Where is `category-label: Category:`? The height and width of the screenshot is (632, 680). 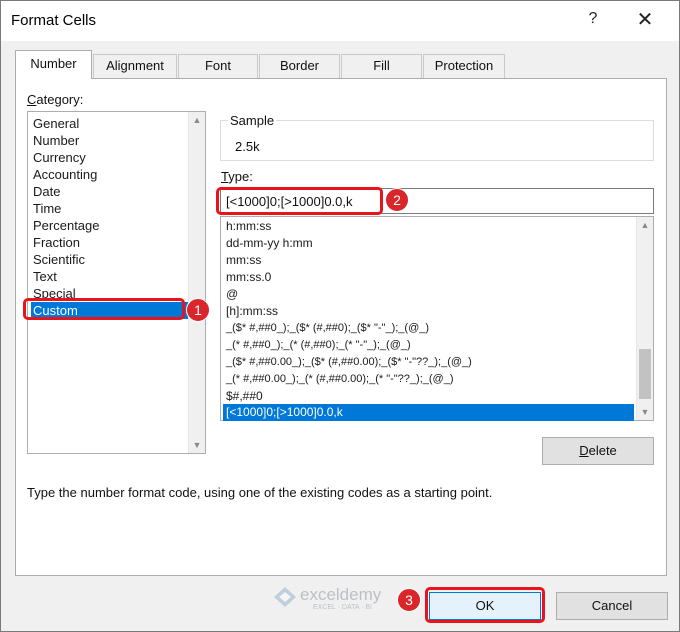
category-label: Category: is located at coordinates (55, 99).